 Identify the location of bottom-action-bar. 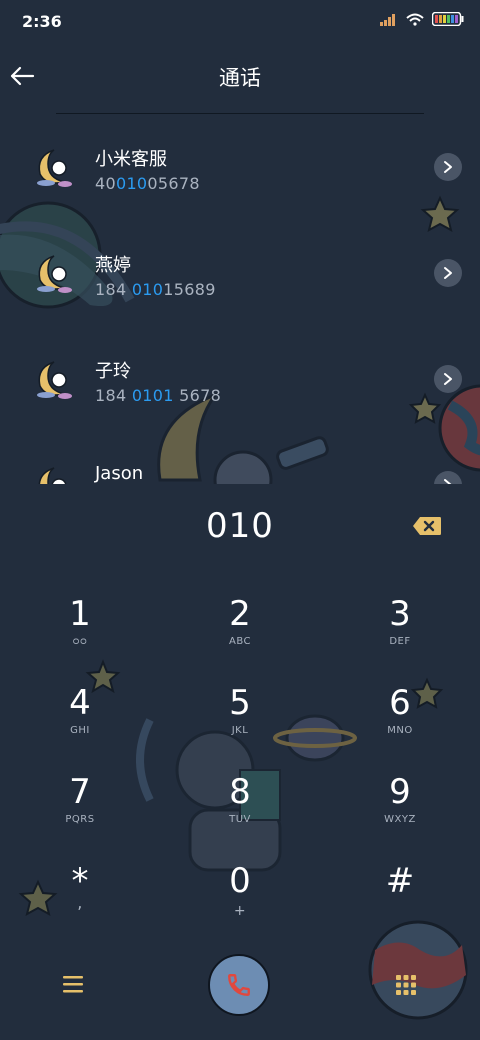
(240, 988).